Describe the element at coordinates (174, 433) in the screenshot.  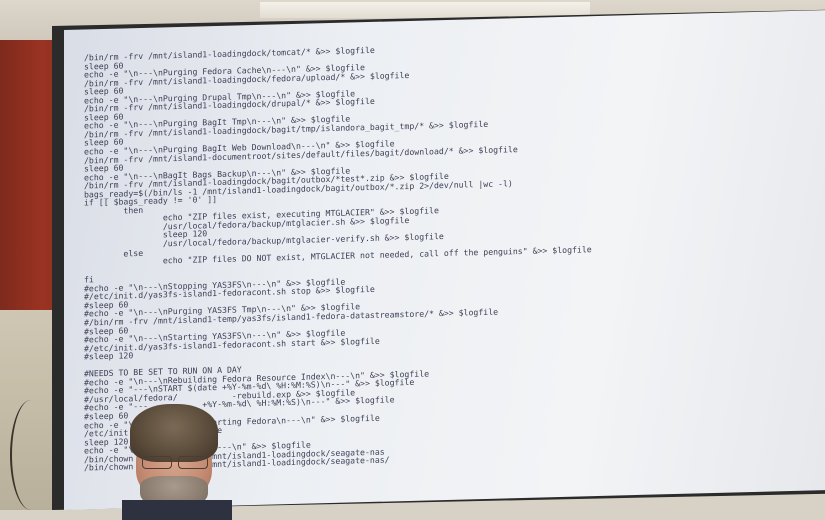
I see `presenter-hair` at that location.